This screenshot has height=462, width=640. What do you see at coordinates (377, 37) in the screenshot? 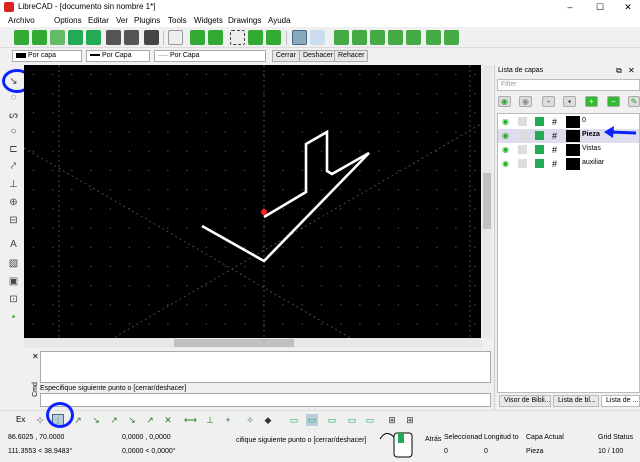
I see `zoom-out-icon` at bounding box center [377, 37].